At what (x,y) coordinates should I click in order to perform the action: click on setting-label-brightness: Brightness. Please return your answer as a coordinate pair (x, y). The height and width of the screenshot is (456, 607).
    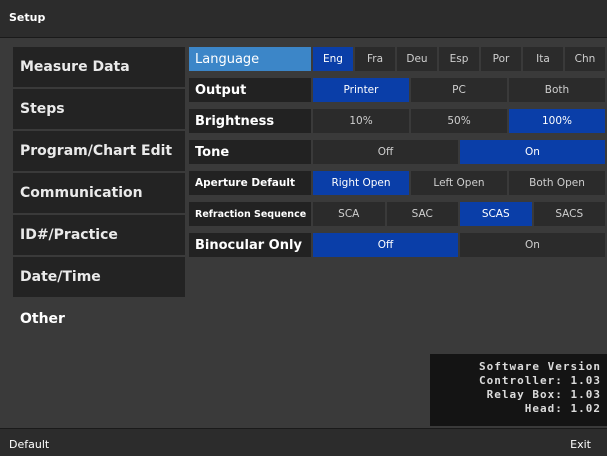
    Looking at the image, I should click on (250, 121).